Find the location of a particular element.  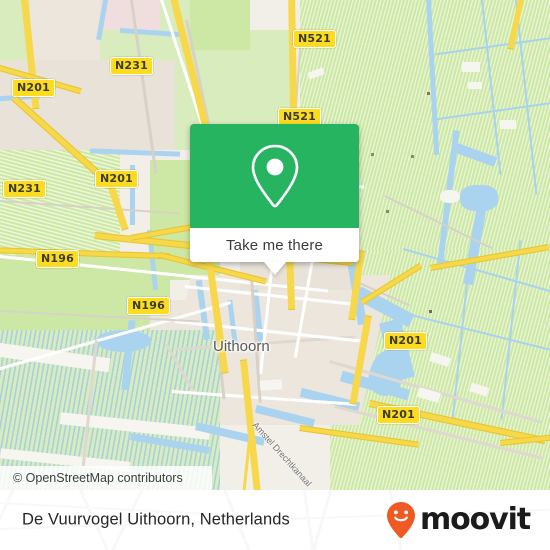

popup-tail is located at coordinates (274, 268).